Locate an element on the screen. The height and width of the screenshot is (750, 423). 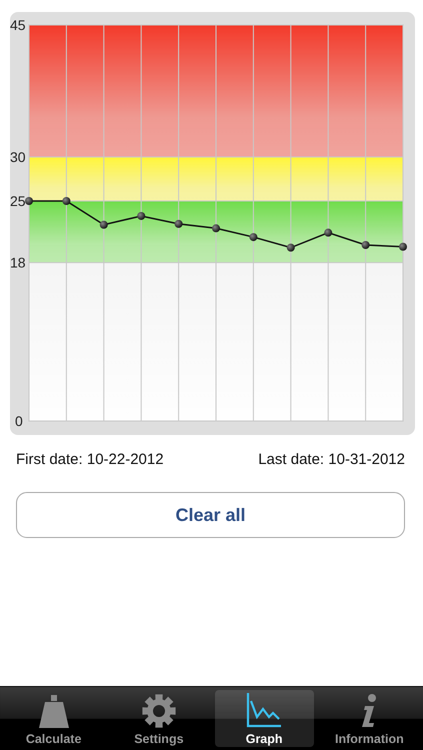
axis-label: 18 is located at coordinates (18, 262).